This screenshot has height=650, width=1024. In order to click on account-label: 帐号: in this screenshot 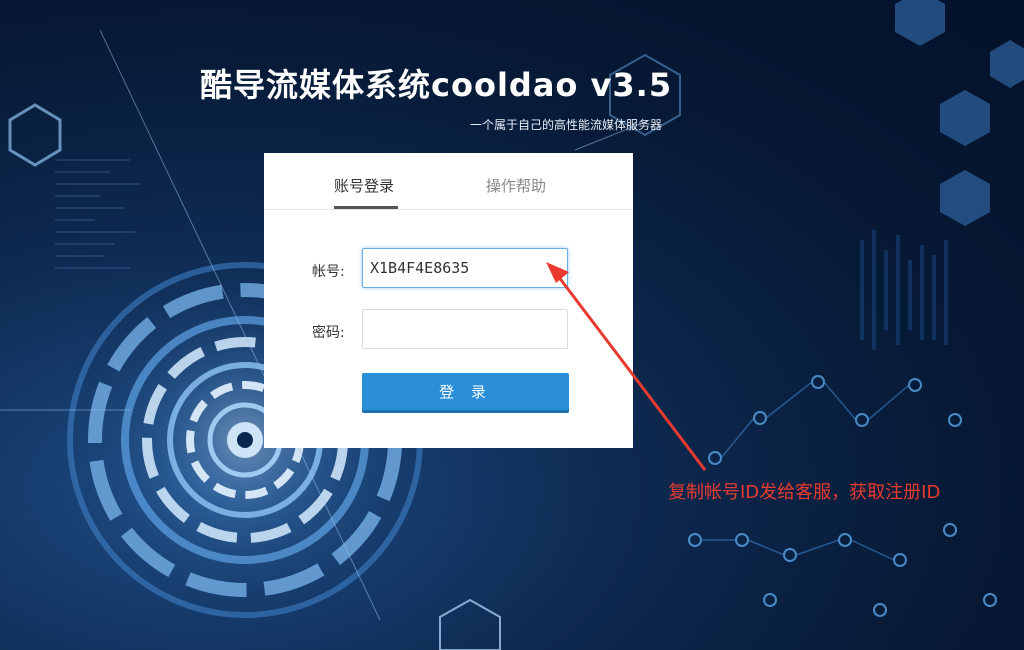, I will do `click(328, 272)`.